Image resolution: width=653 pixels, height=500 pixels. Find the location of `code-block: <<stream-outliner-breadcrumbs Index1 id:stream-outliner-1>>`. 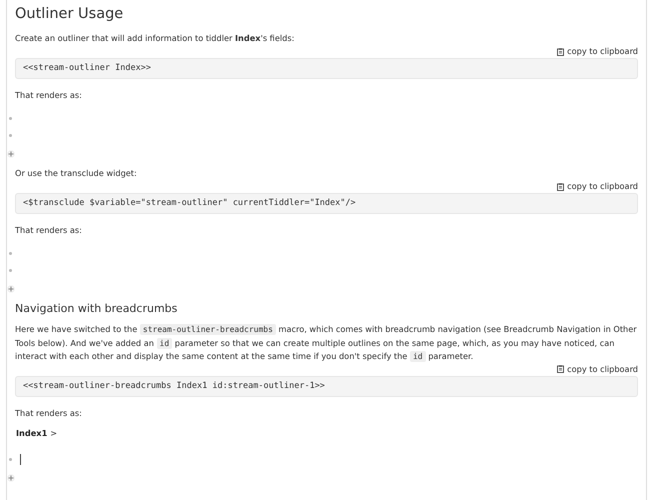

code-block: <<stream-outliner-breadcrumbs Index1 id:stream-outliner-1>> is located at coordinates (326, 386).